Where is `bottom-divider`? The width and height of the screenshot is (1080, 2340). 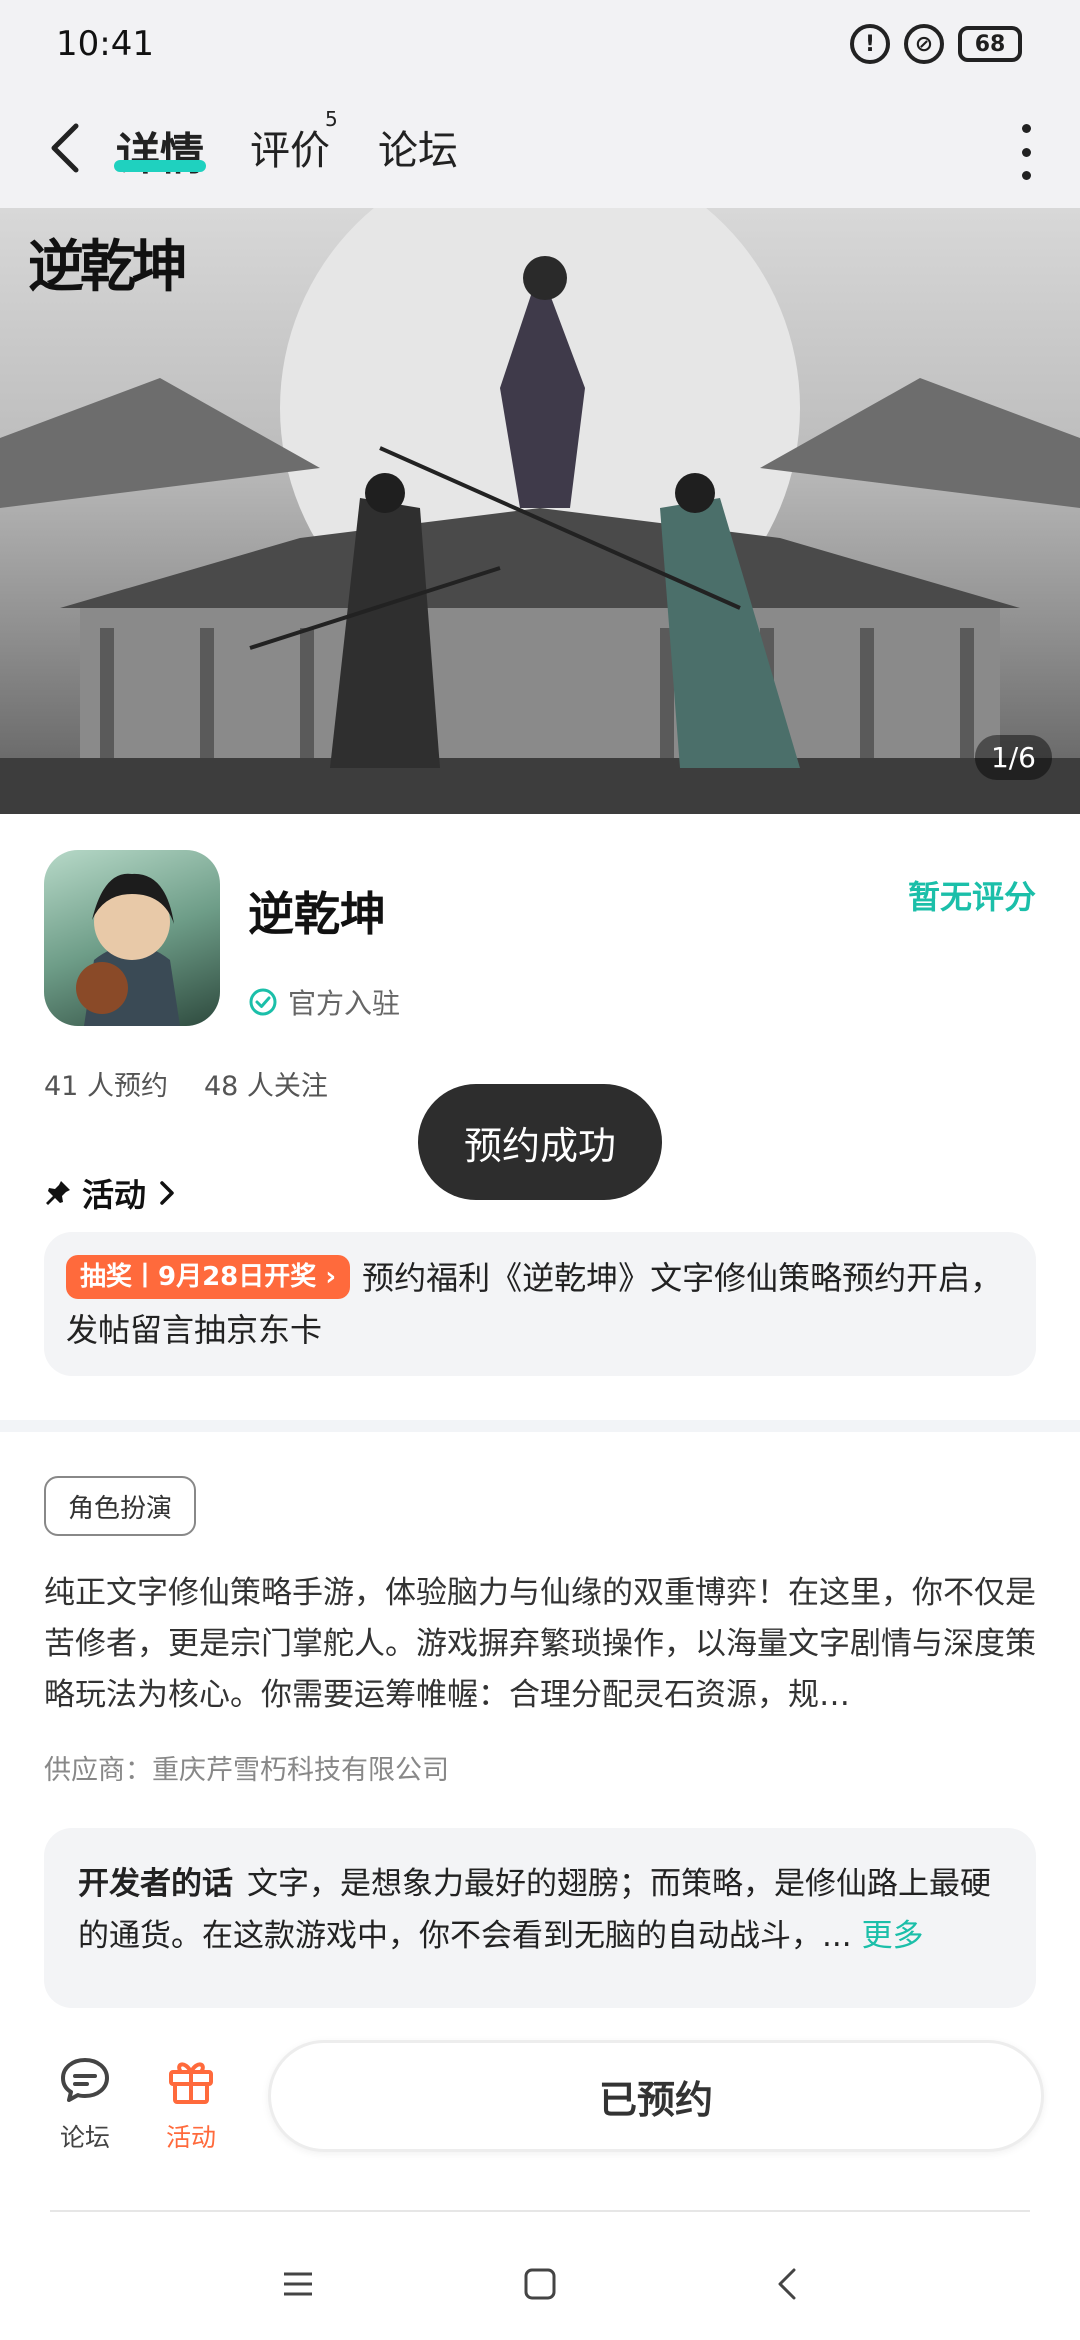 bottom-divider is located at coordinates (540, 2211).